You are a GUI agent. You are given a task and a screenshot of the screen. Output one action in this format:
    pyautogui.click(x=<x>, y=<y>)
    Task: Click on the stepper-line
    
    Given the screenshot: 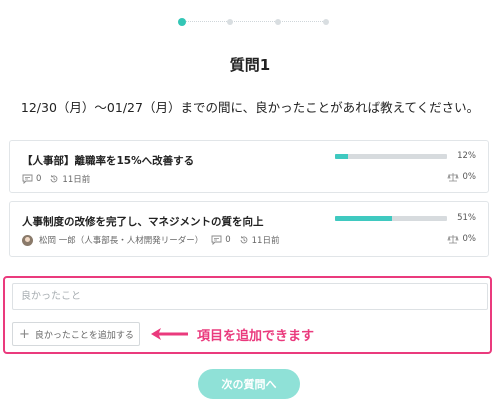 What is the action you would take?
    pyautogui.click(x=254, y=21)
    